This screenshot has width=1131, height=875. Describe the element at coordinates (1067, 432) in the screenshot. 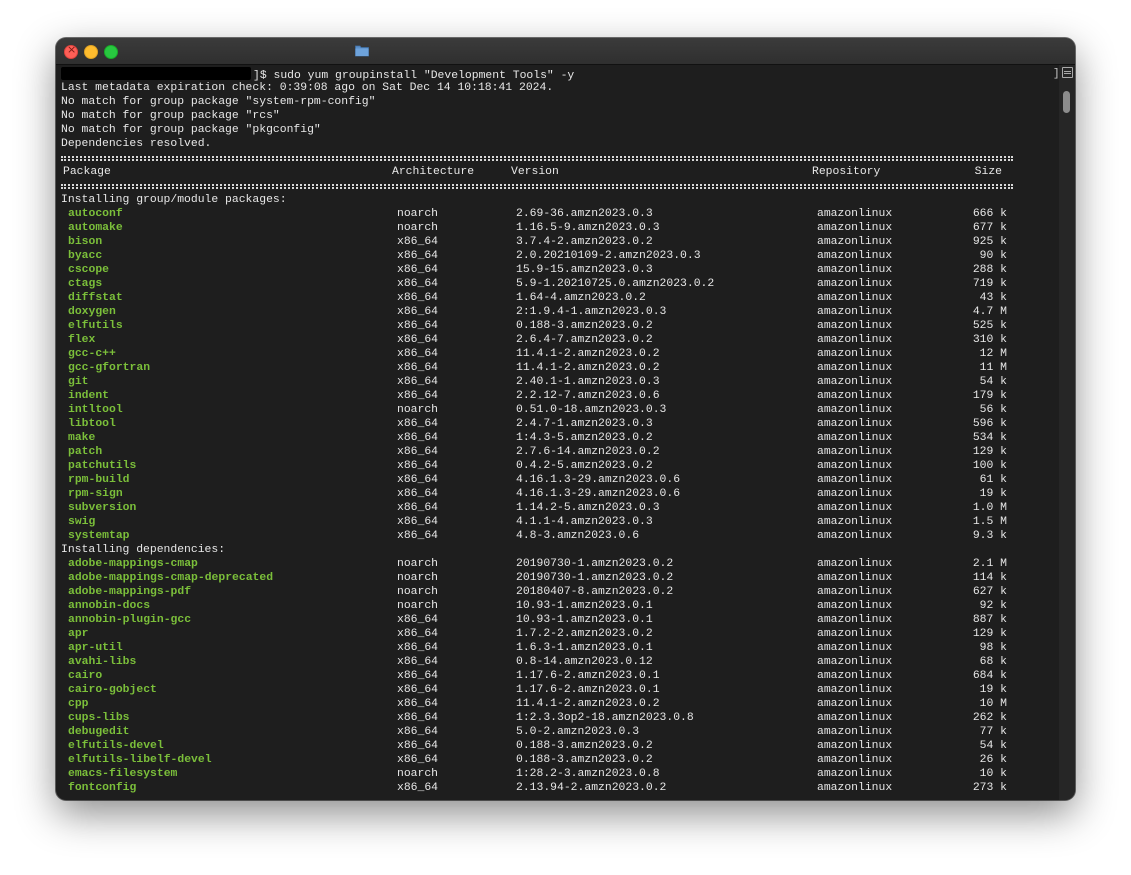

I see `scrollbar` at that location.